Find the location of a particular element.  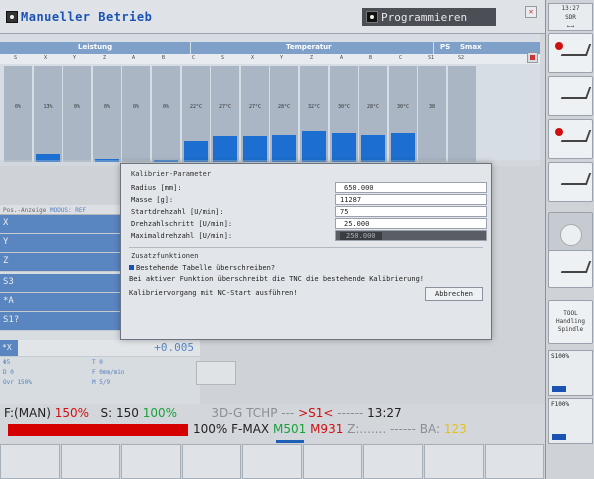

mode-programming: Programmieren is located at coordinates (429, 17).